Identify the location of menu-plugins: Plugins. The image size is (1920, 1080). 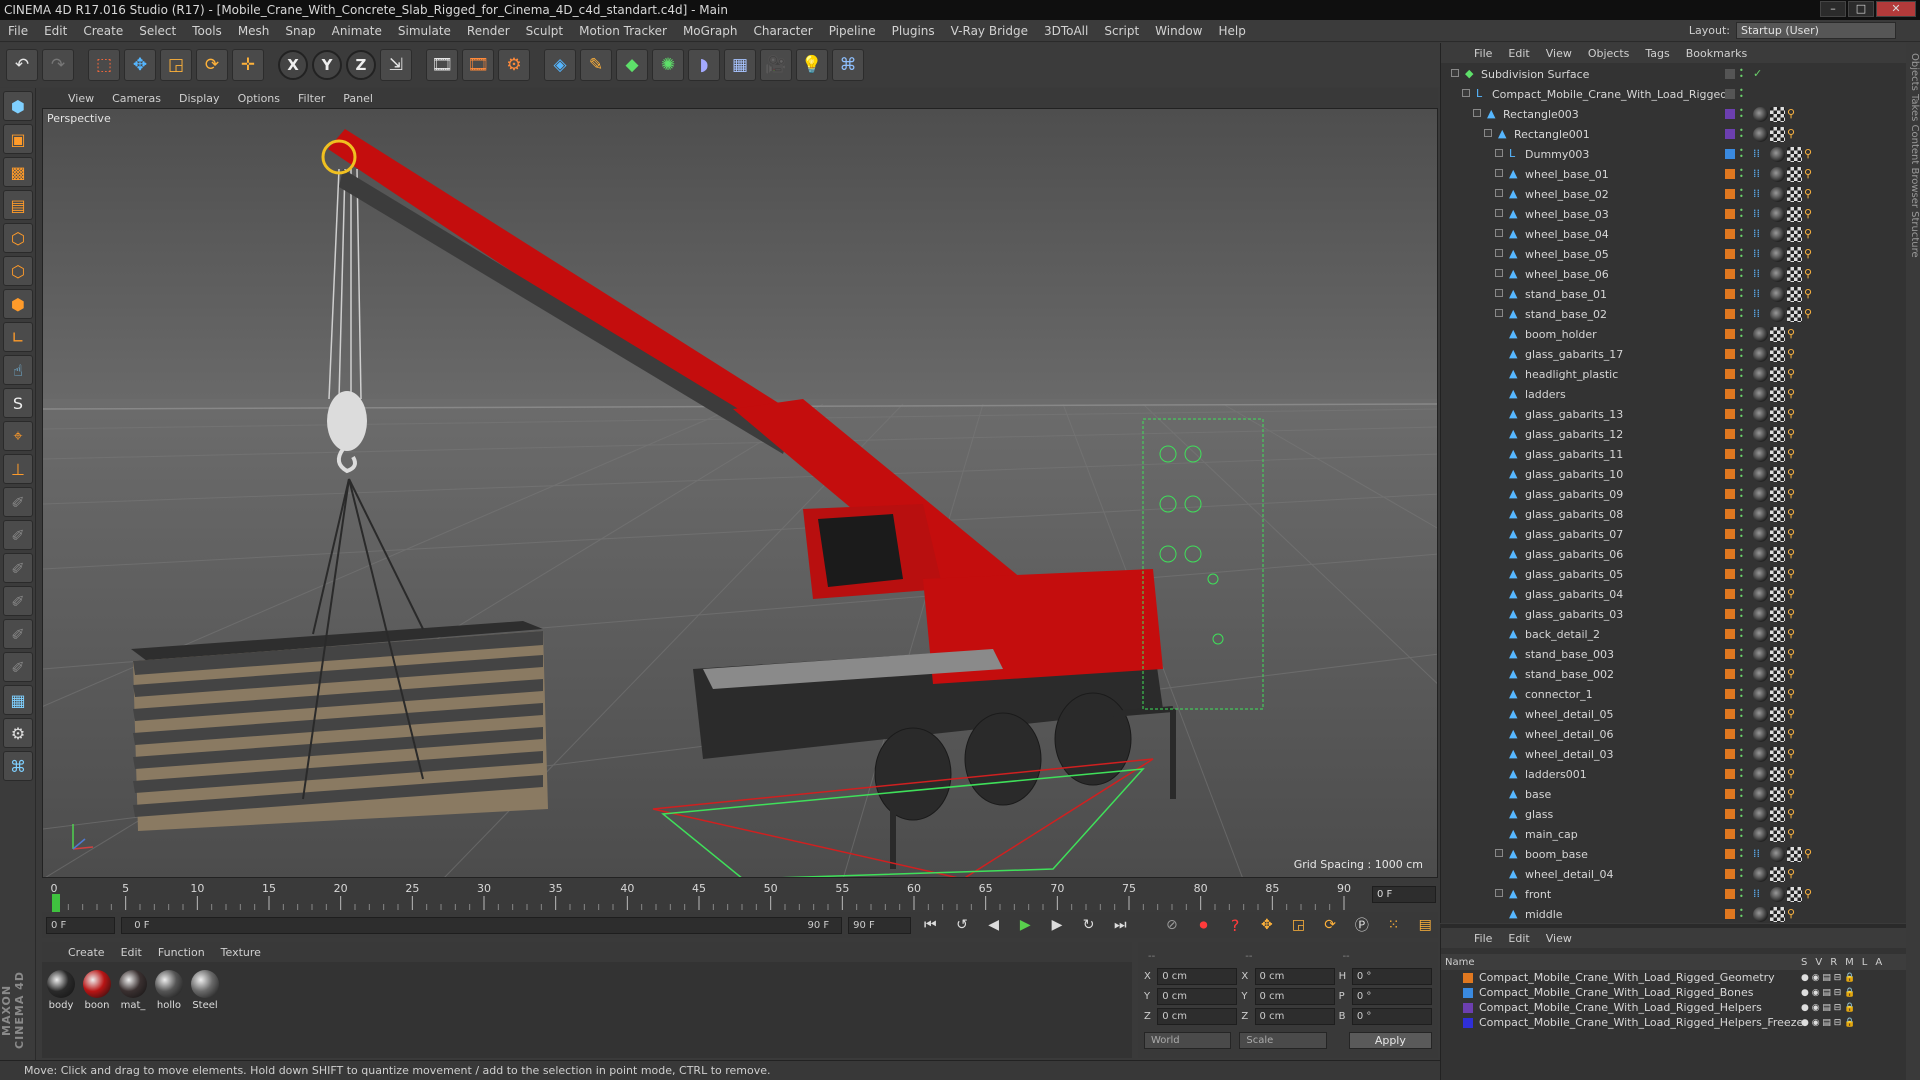
(913, 31).